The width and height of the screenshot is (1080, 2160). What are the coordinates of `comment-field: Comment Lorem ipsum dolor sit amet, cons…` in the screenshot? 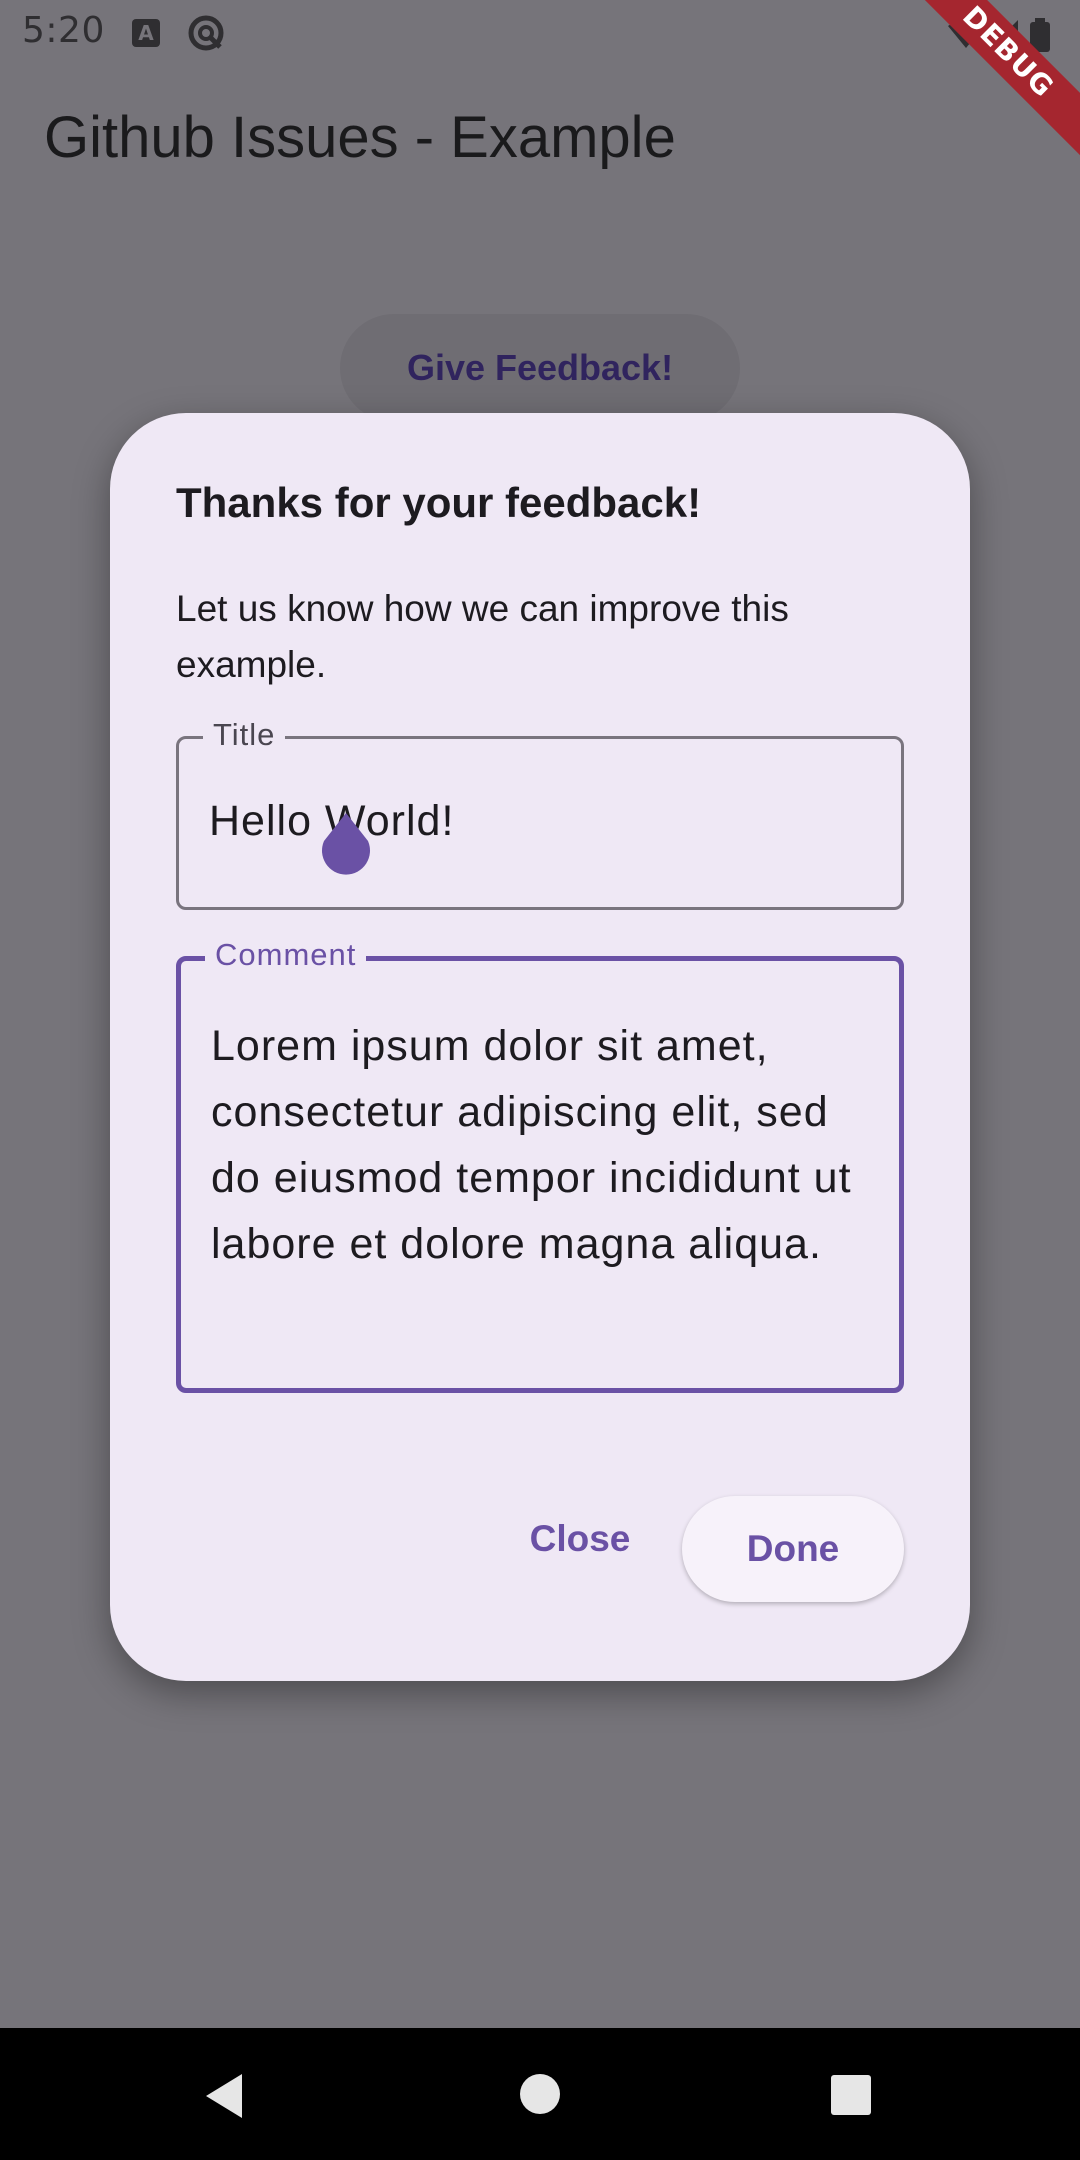 It's located at (540, 1165).